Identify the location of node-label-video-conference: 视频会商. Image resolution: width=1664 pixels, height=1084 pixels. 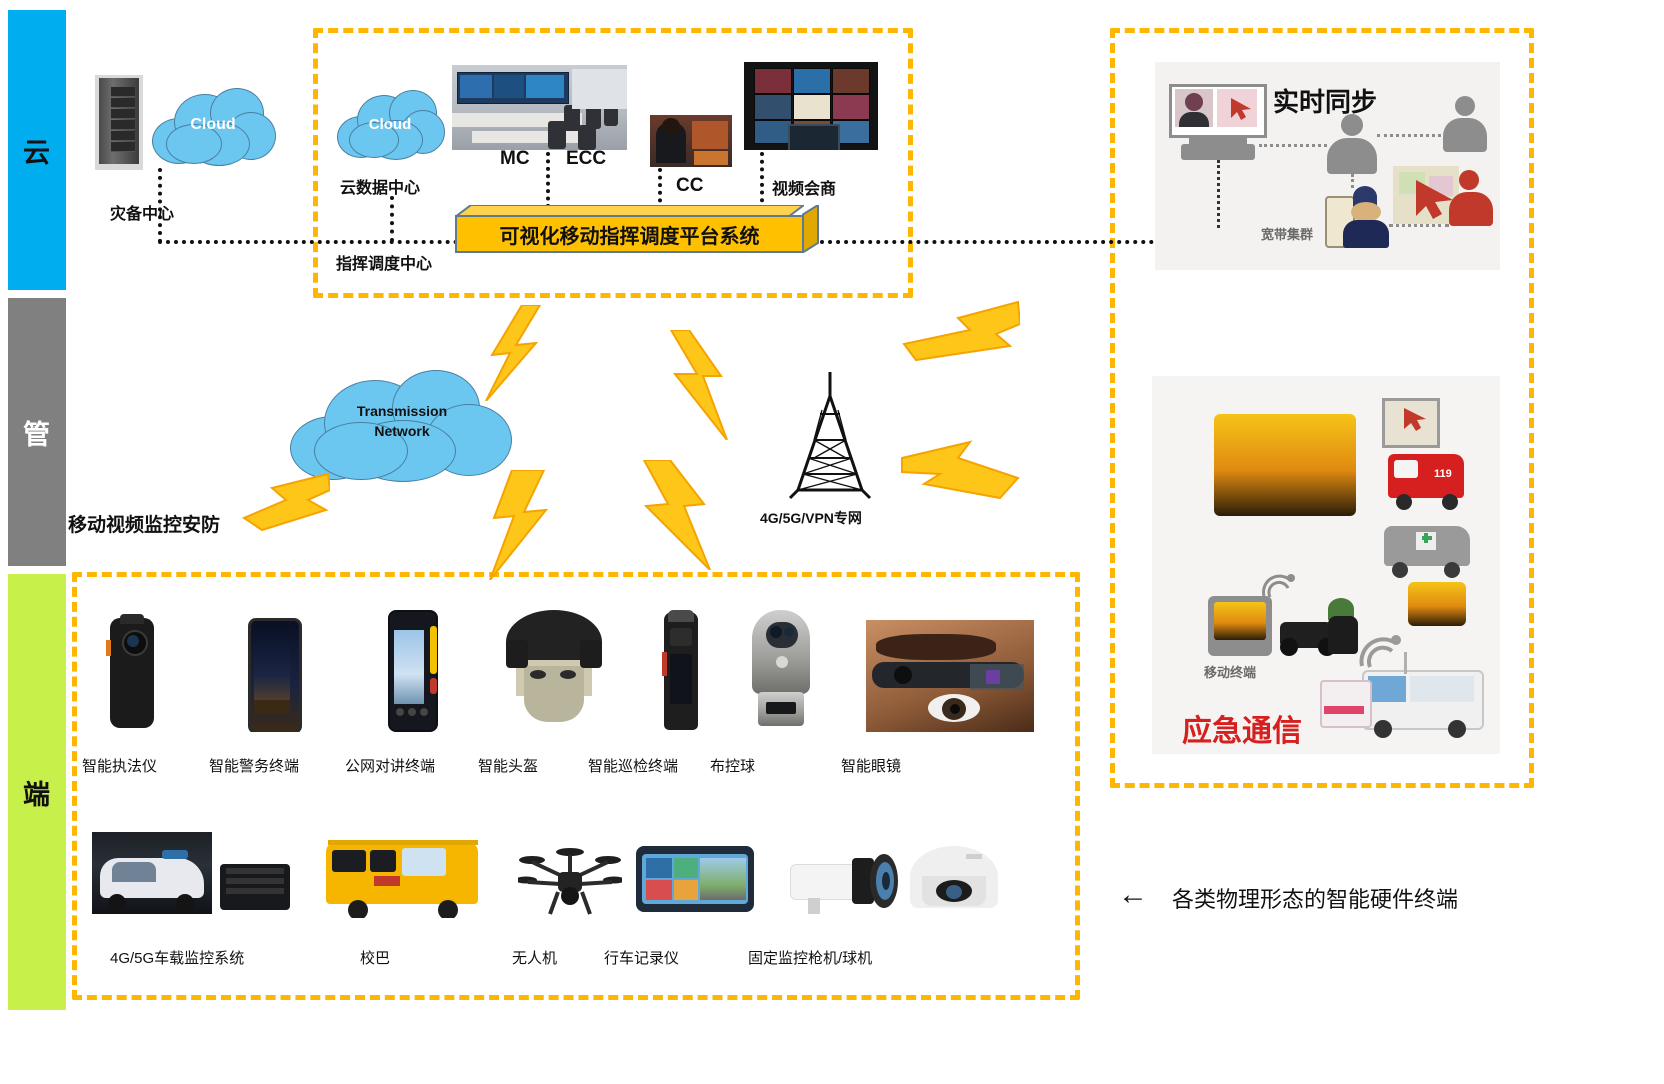
(804, 189).